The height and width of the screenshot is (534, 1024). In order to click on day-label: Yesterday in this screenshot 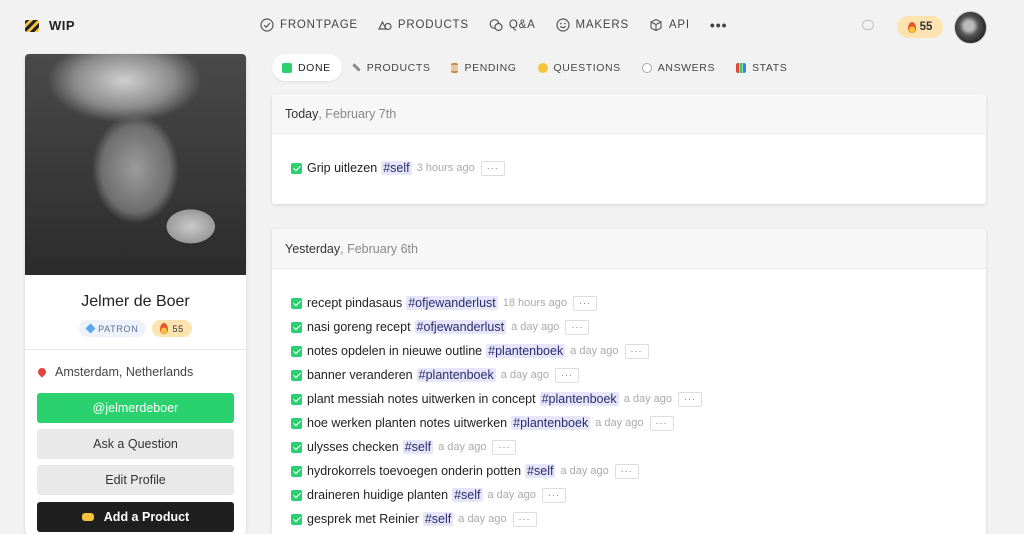, I will do `click(313, 248)`.